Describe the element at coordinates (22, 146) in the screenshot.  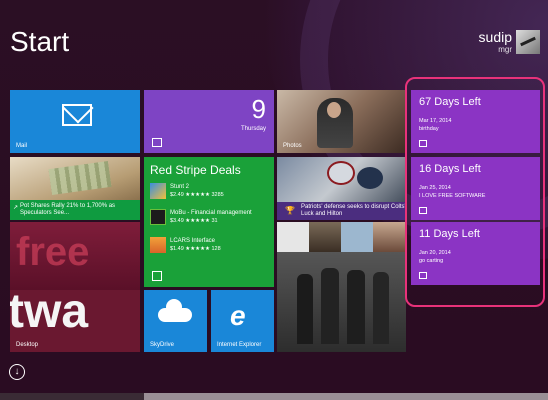
I see `mail-label: Mail` at that location.